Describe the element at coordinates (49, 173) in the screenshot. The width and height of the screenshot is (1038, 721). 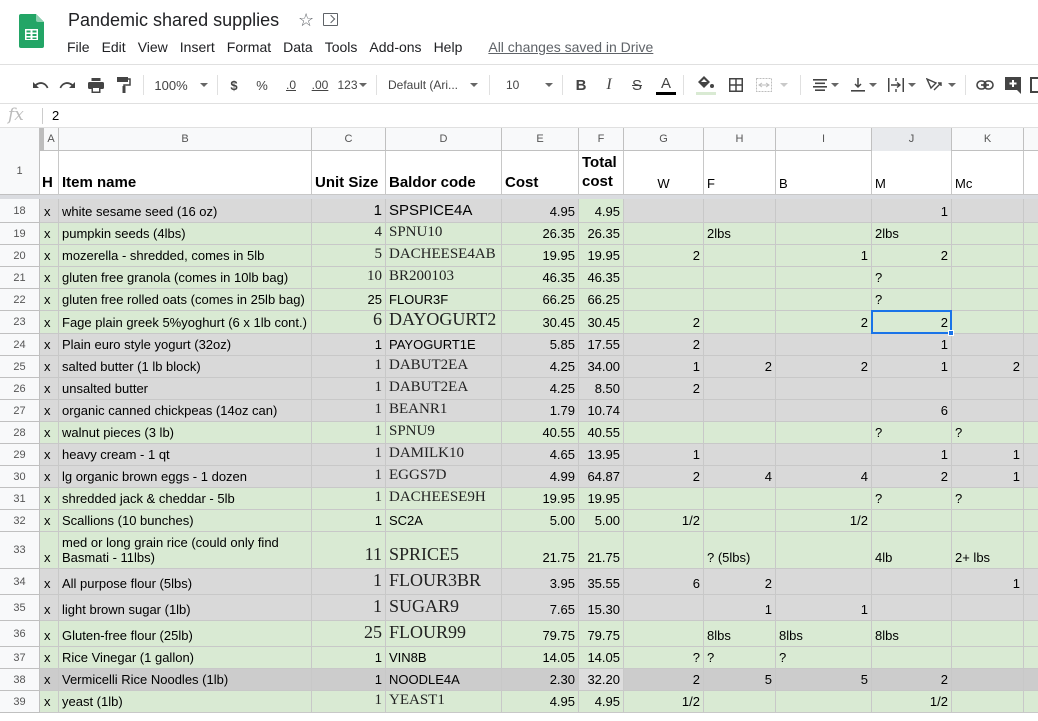
I see `header-cell-a: H` at that location.